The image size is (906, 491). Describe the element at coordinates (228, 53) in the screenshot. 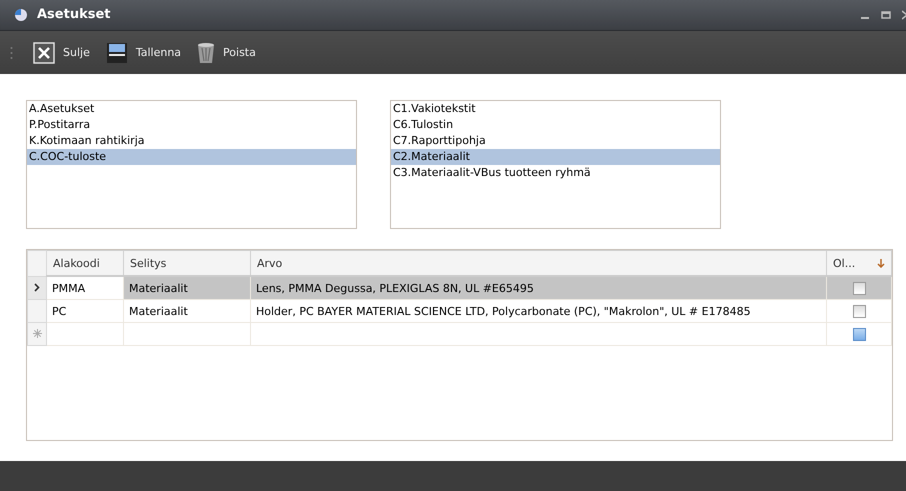

I see `toolbar-button: Poista` at that location.